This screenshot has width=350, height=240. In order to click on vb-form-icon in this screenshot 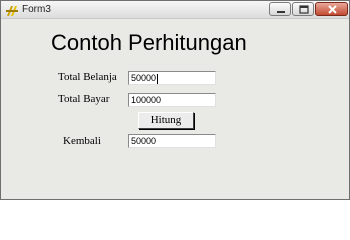, I will do `click(12, 10)`.